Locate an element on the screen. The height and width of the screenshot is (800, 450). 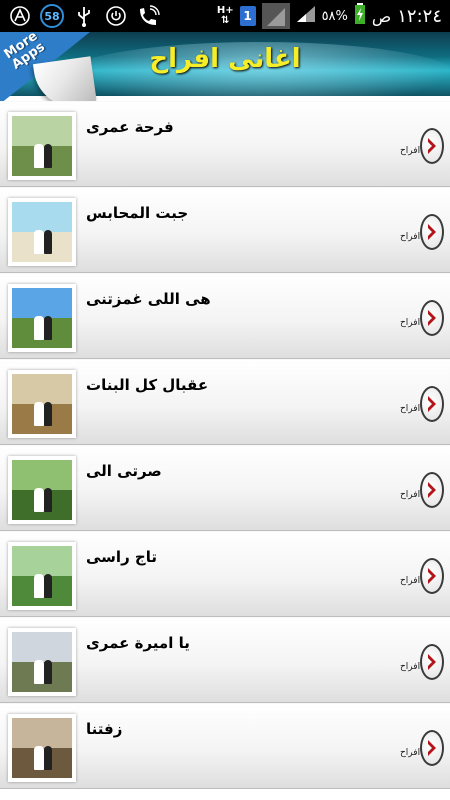
list-item: فرحة عمرى افراح is located at coordinates (225, 144).